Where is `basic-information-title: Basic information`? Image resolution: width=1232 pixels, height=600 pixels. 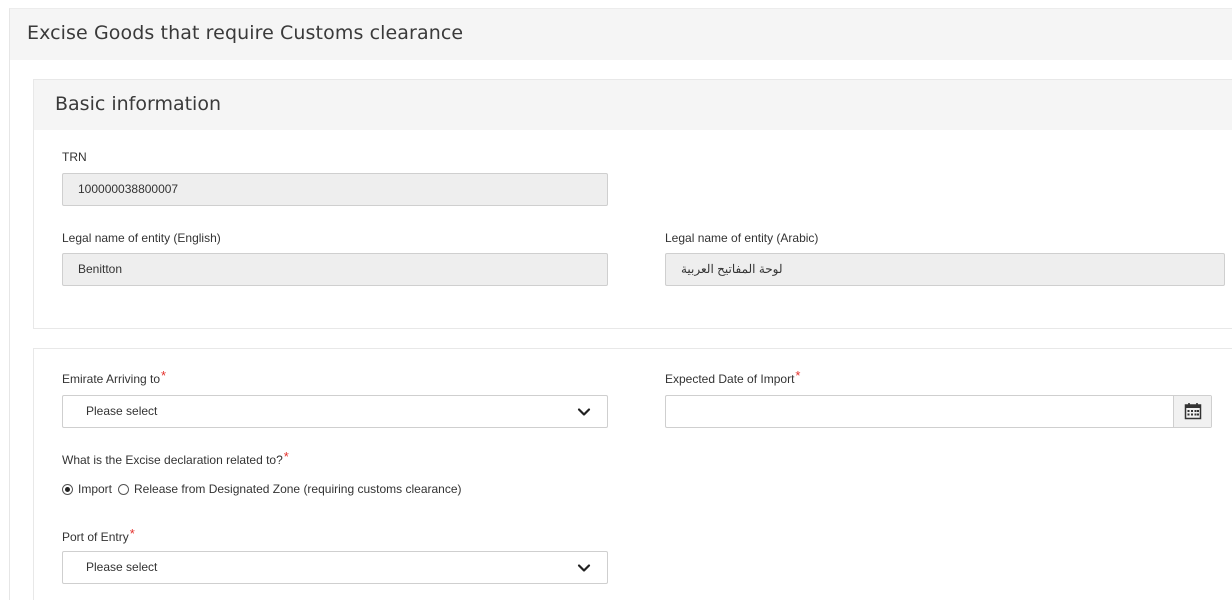
basic-information-title: Basic information is located at coordinates (138, 104).